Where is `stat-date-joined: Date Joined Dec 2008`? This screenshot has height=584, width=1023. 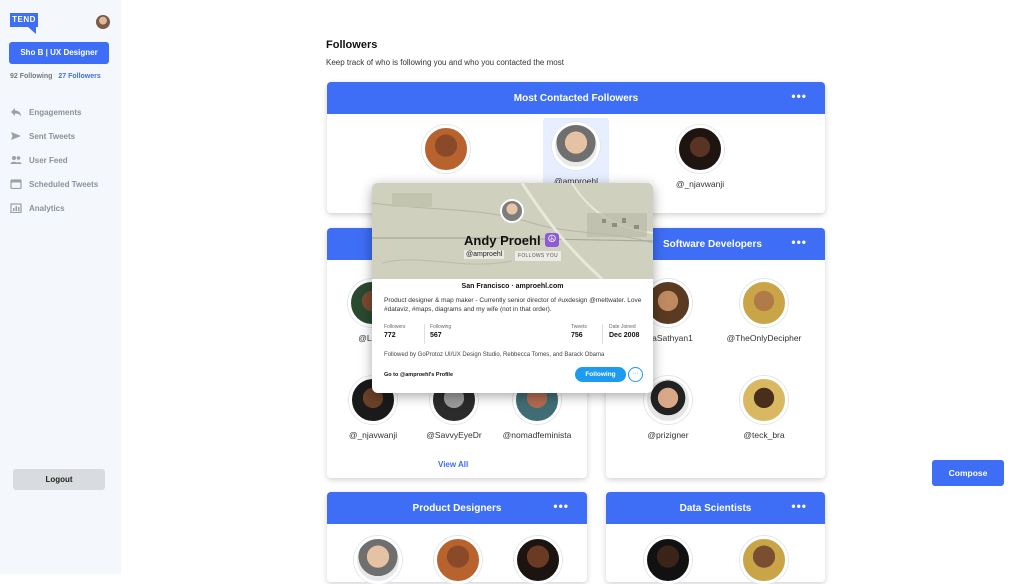
stat-date-joined: Date Joined Dec 2008 is located at coordinates (624, 331).